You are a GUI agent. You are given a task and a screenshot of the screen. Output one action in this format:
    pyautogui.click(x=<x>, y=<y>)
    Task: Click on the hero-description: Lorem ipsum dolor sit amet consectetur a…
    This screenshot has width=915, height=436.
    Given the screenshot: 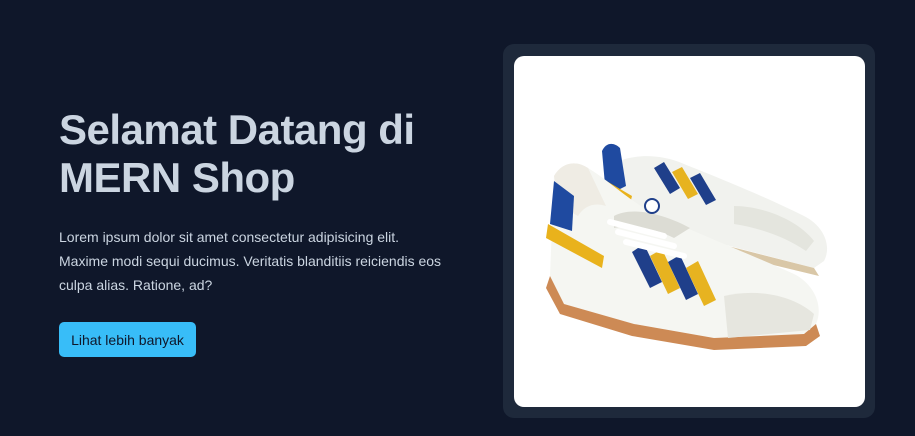 What is the action you would take?
    pyautogui.click(x=250, y=261)
    